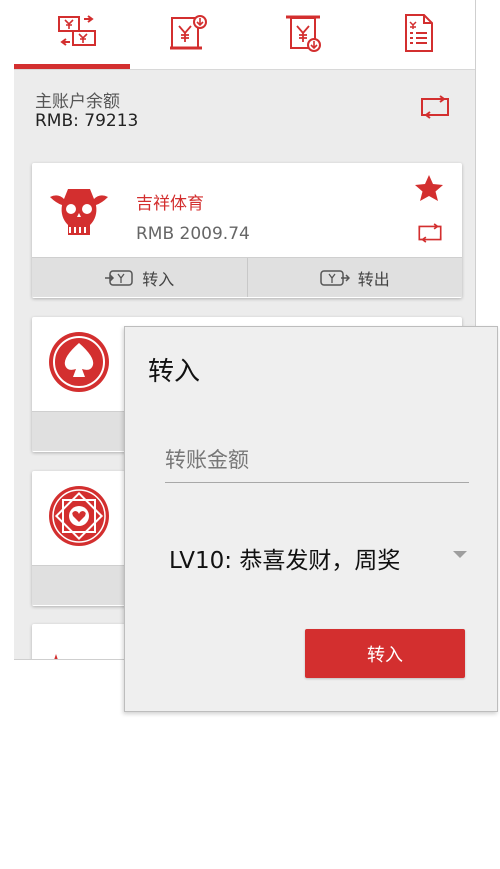  What do you see at coordinates (79, 516) in the screenshot?
I see `heart-emblem-logo-icon` at bounding box center [79, 516].